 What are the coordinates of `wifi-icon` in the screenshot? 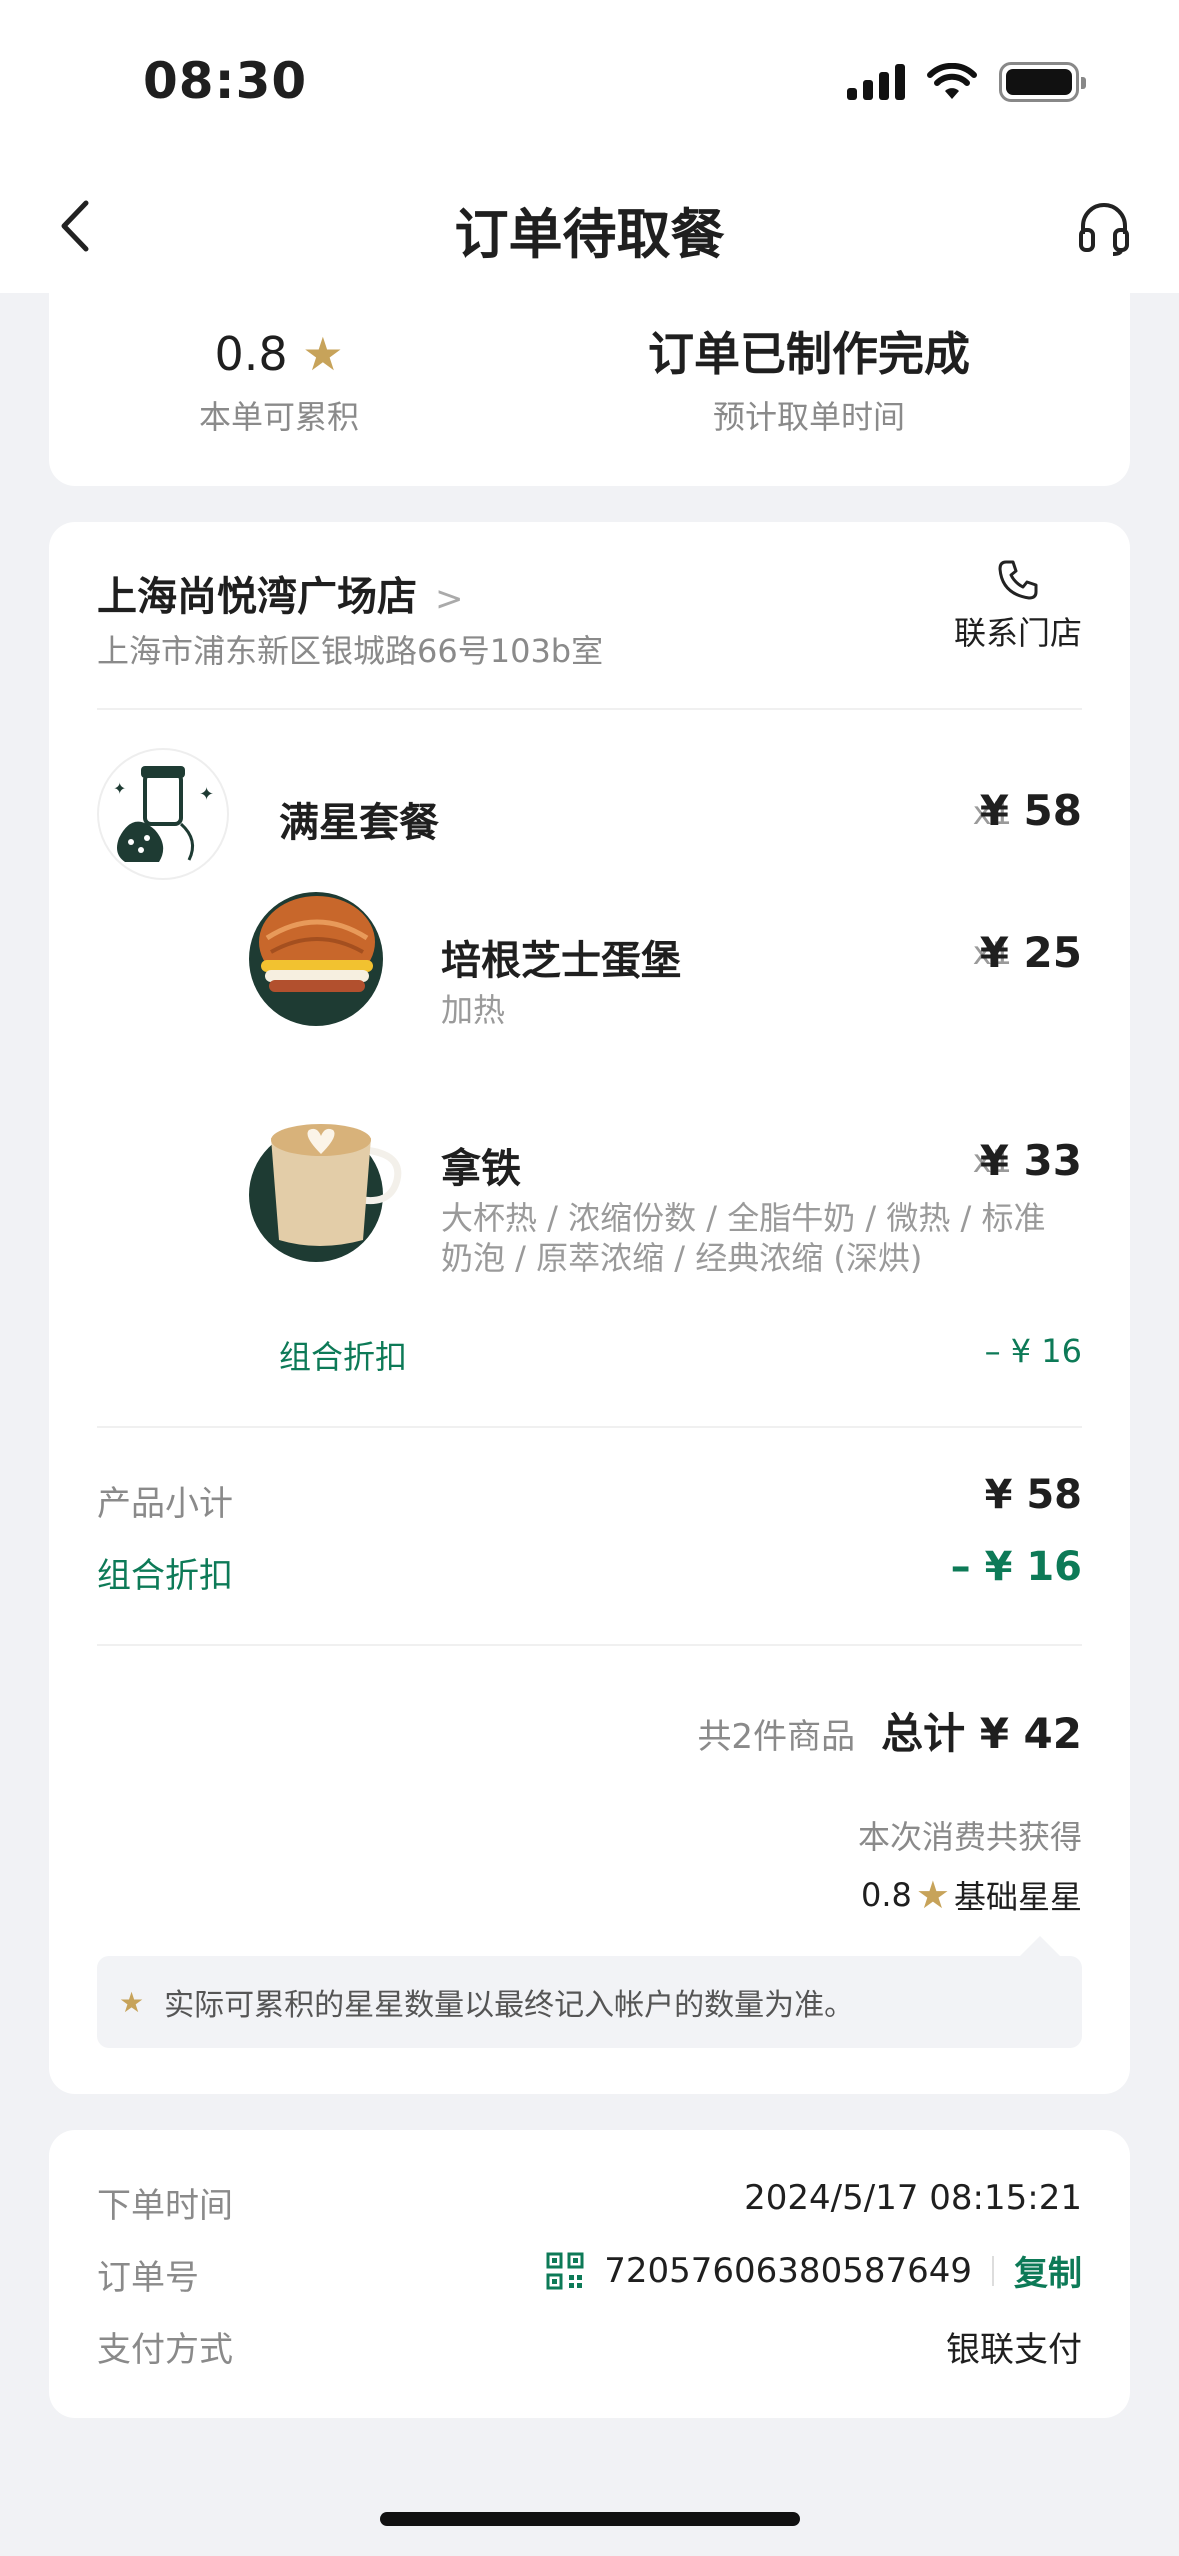 It's located at (952, 81).